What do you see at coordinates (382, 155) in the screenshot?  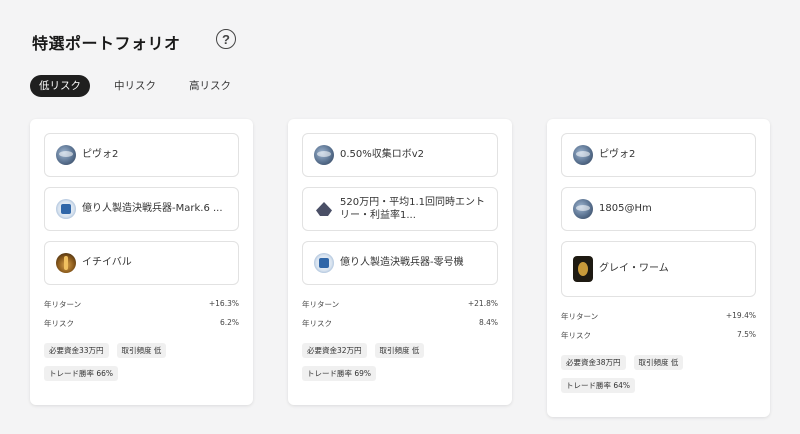 I see `item-name: 0.50%収集ロボv2` at bounding box center [382, 155].